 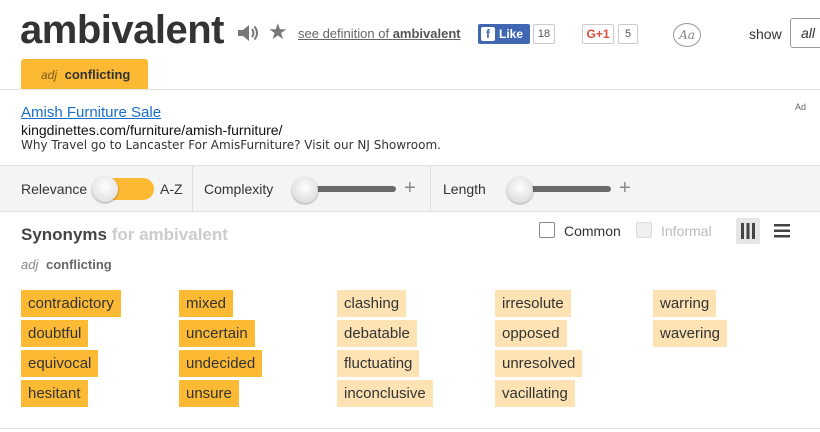 I want to click on synonyms-heading: Synonyms for ambivalent, so click(x=124, y=235).